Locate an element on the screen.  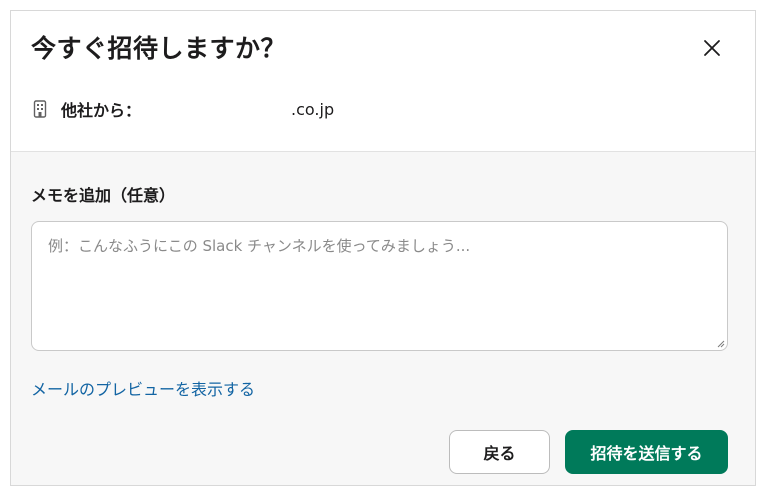
building-icon is located at coordinates (41, 109).